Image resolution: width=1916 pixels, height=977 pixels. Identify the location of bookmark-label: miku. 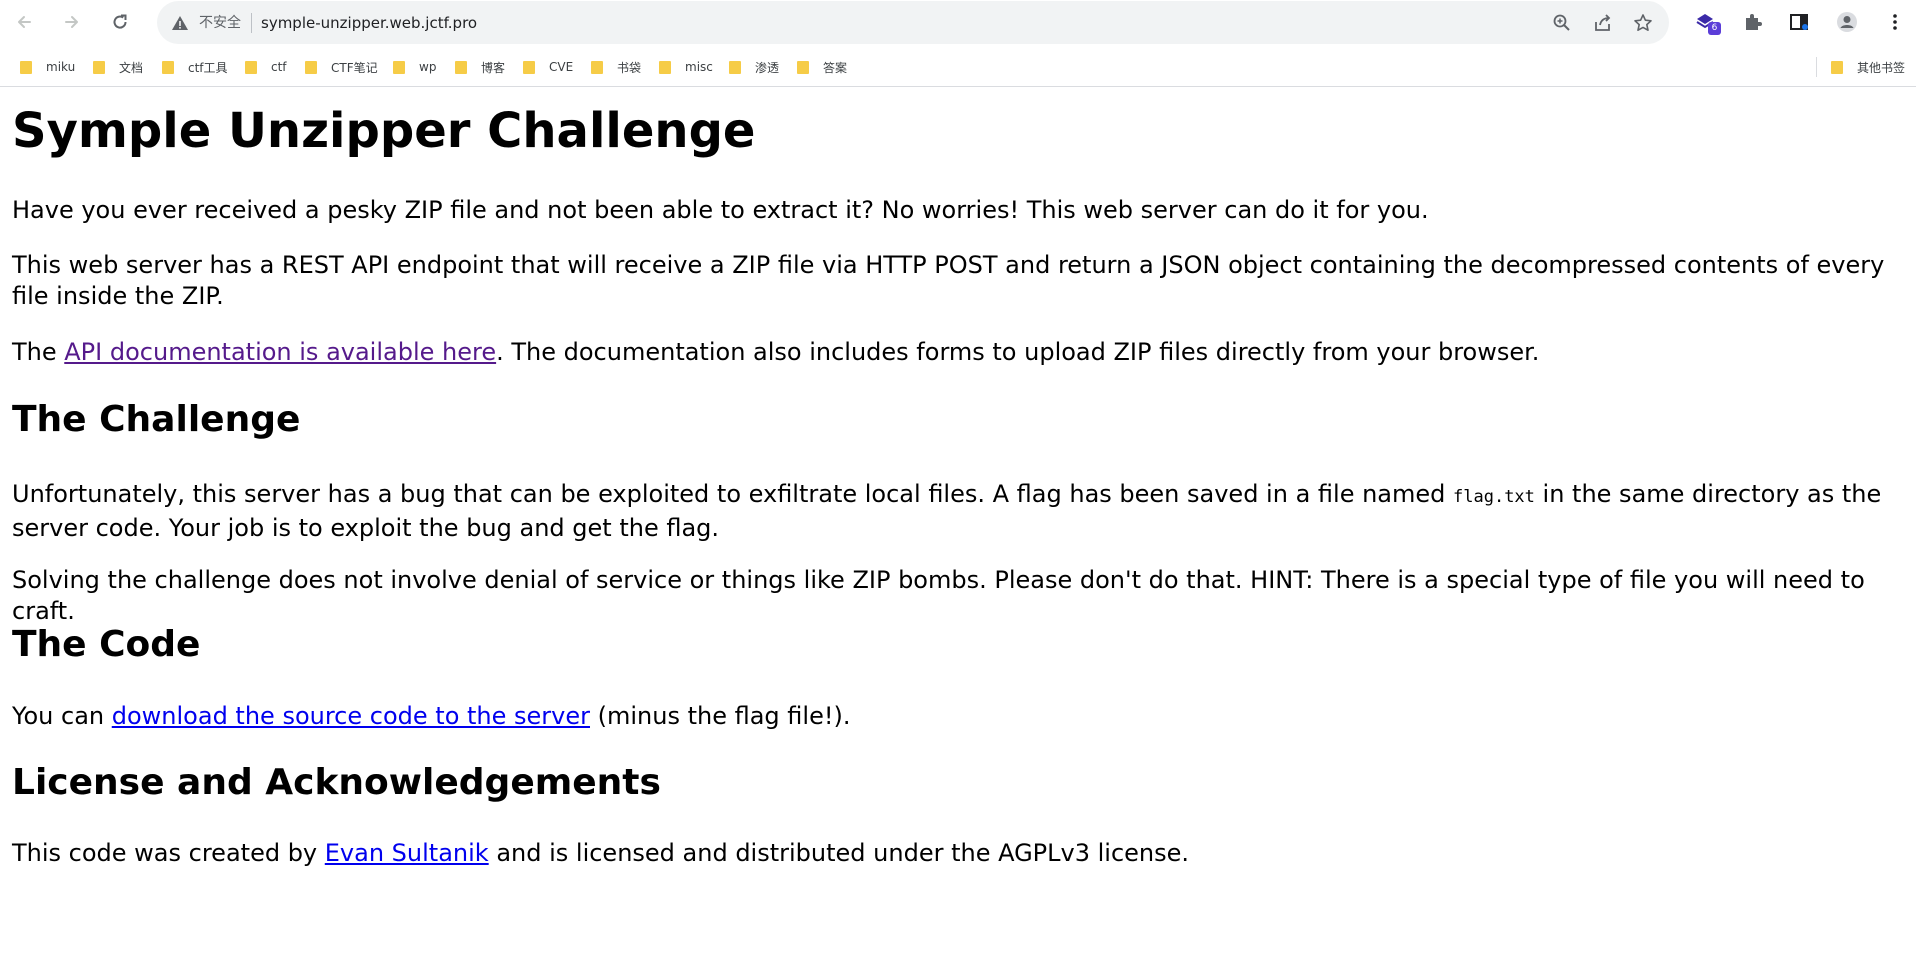
(61, 67).